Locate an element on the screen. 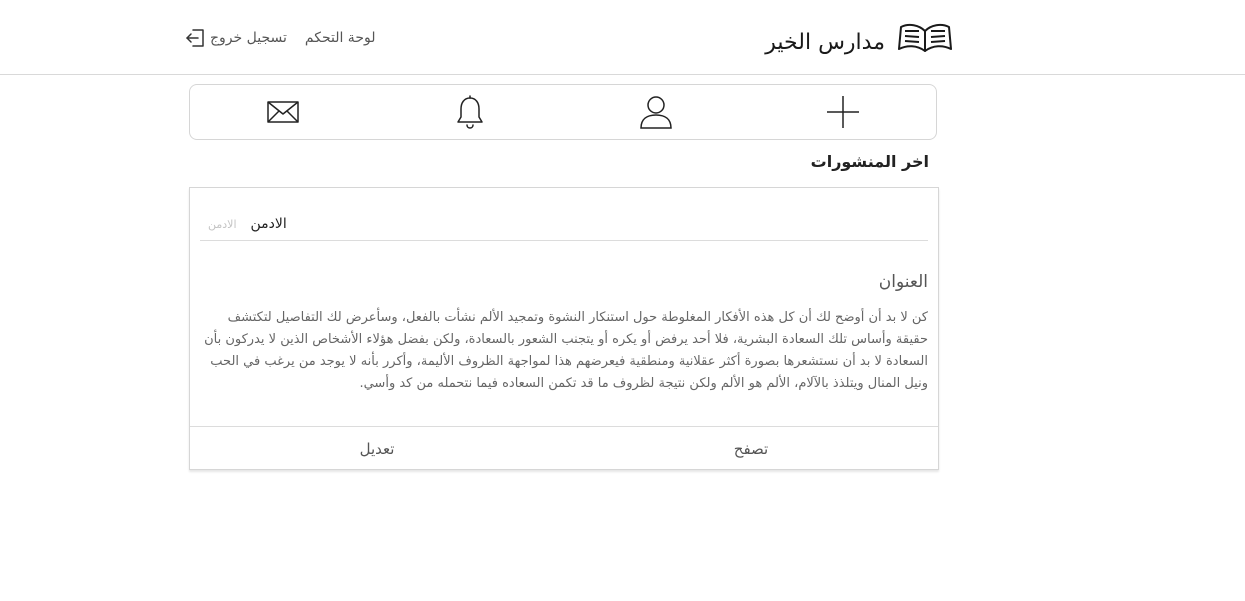 The image size is (1245, 601). latest-posts-title: اخر المنشورات is located at coordinates (869, 161).